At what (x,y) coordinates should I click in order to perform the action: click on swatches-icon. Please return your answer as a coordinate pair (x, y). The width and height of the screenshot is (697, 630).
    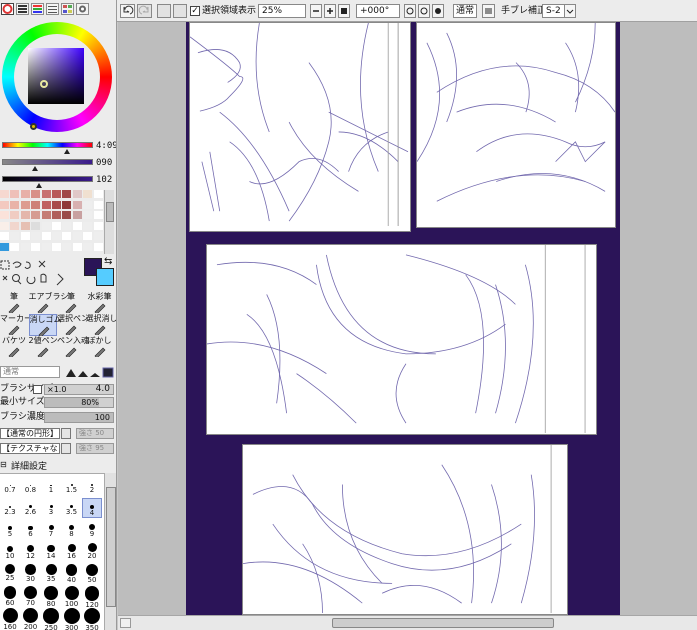
    Looking at the image, I should click on (67, 9).